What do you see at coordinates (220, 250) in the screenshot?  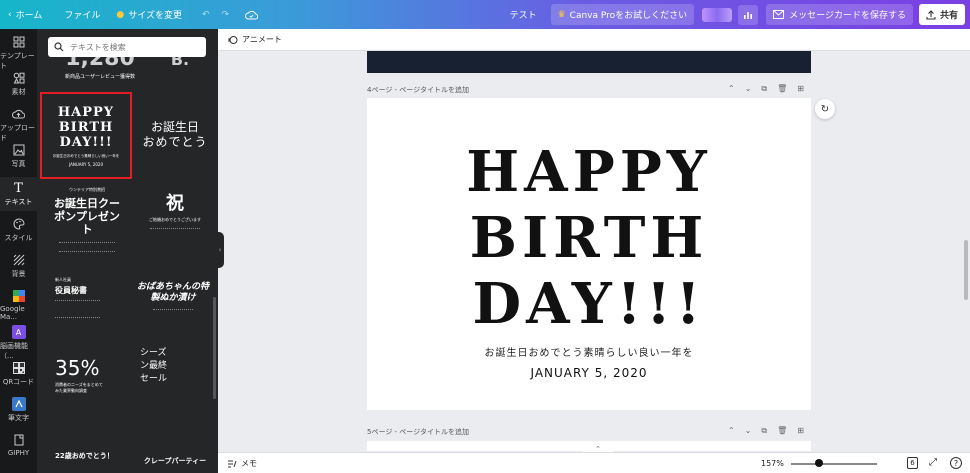 I see `collapse-panel-button: ‹` at bounding box center [220, 250].